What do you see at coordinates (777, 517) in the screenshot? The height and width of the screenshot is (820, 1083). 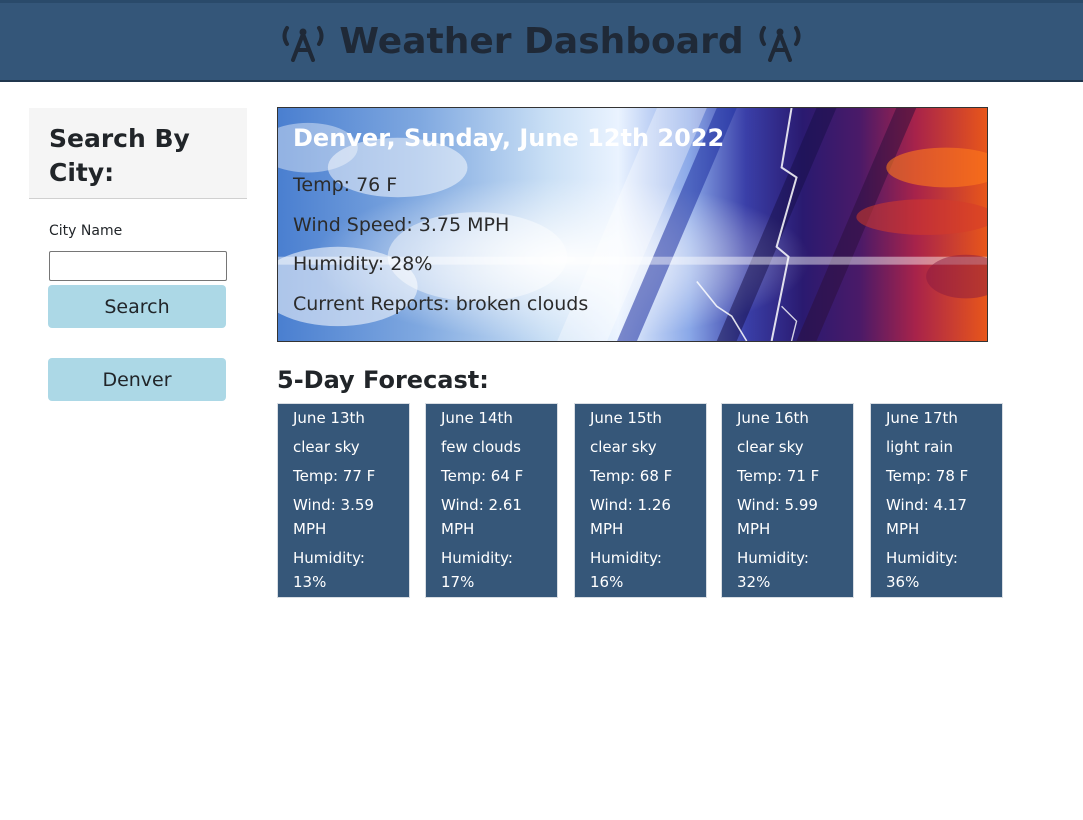 I see `forecast-wind: Wind: 5.99 MPH` at bounding box center [777, 517].